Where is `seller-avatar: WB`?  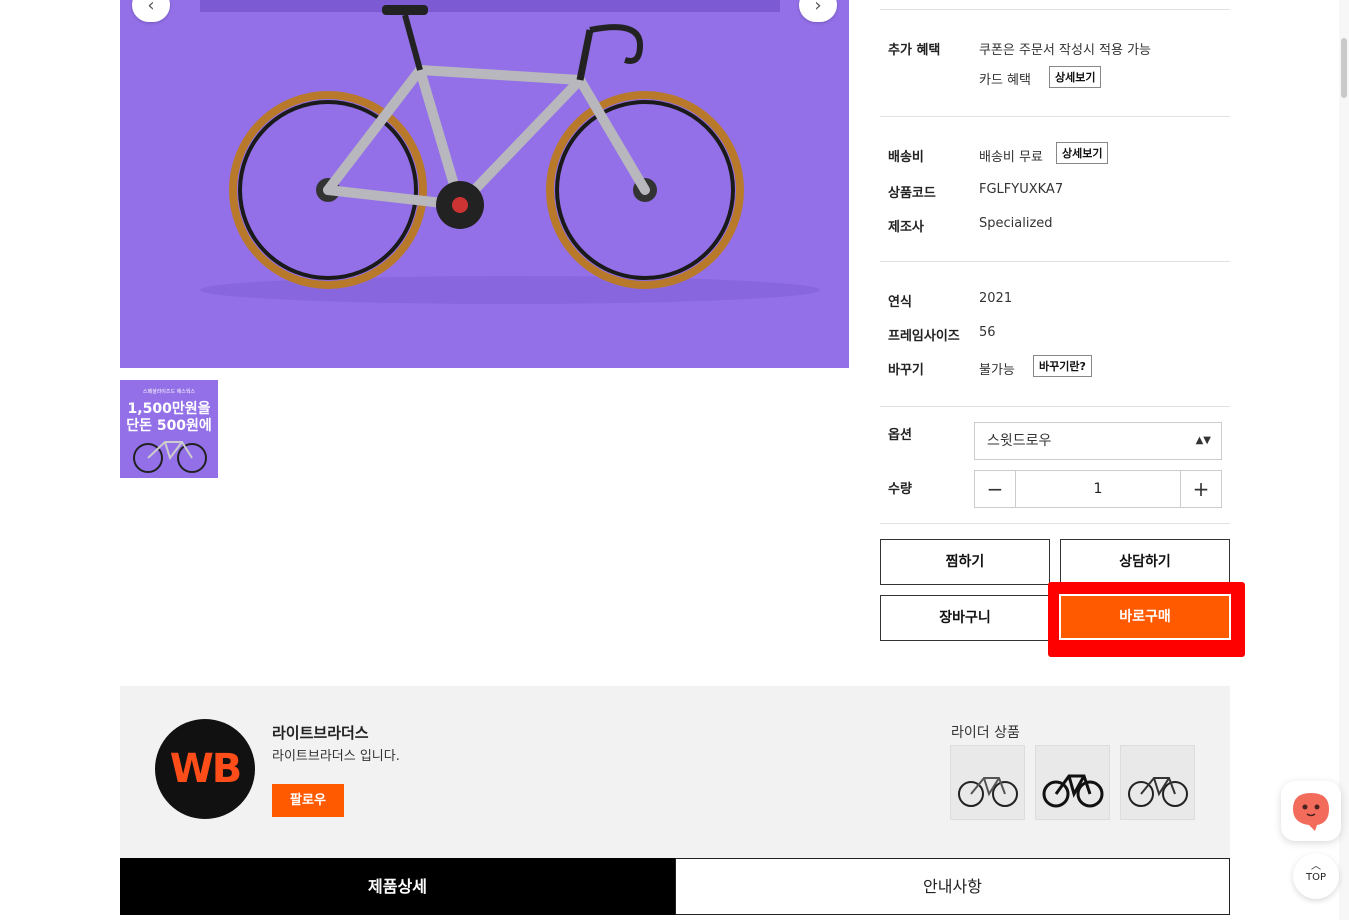 seller-avatar: WB is located at coordinates (205, 769).